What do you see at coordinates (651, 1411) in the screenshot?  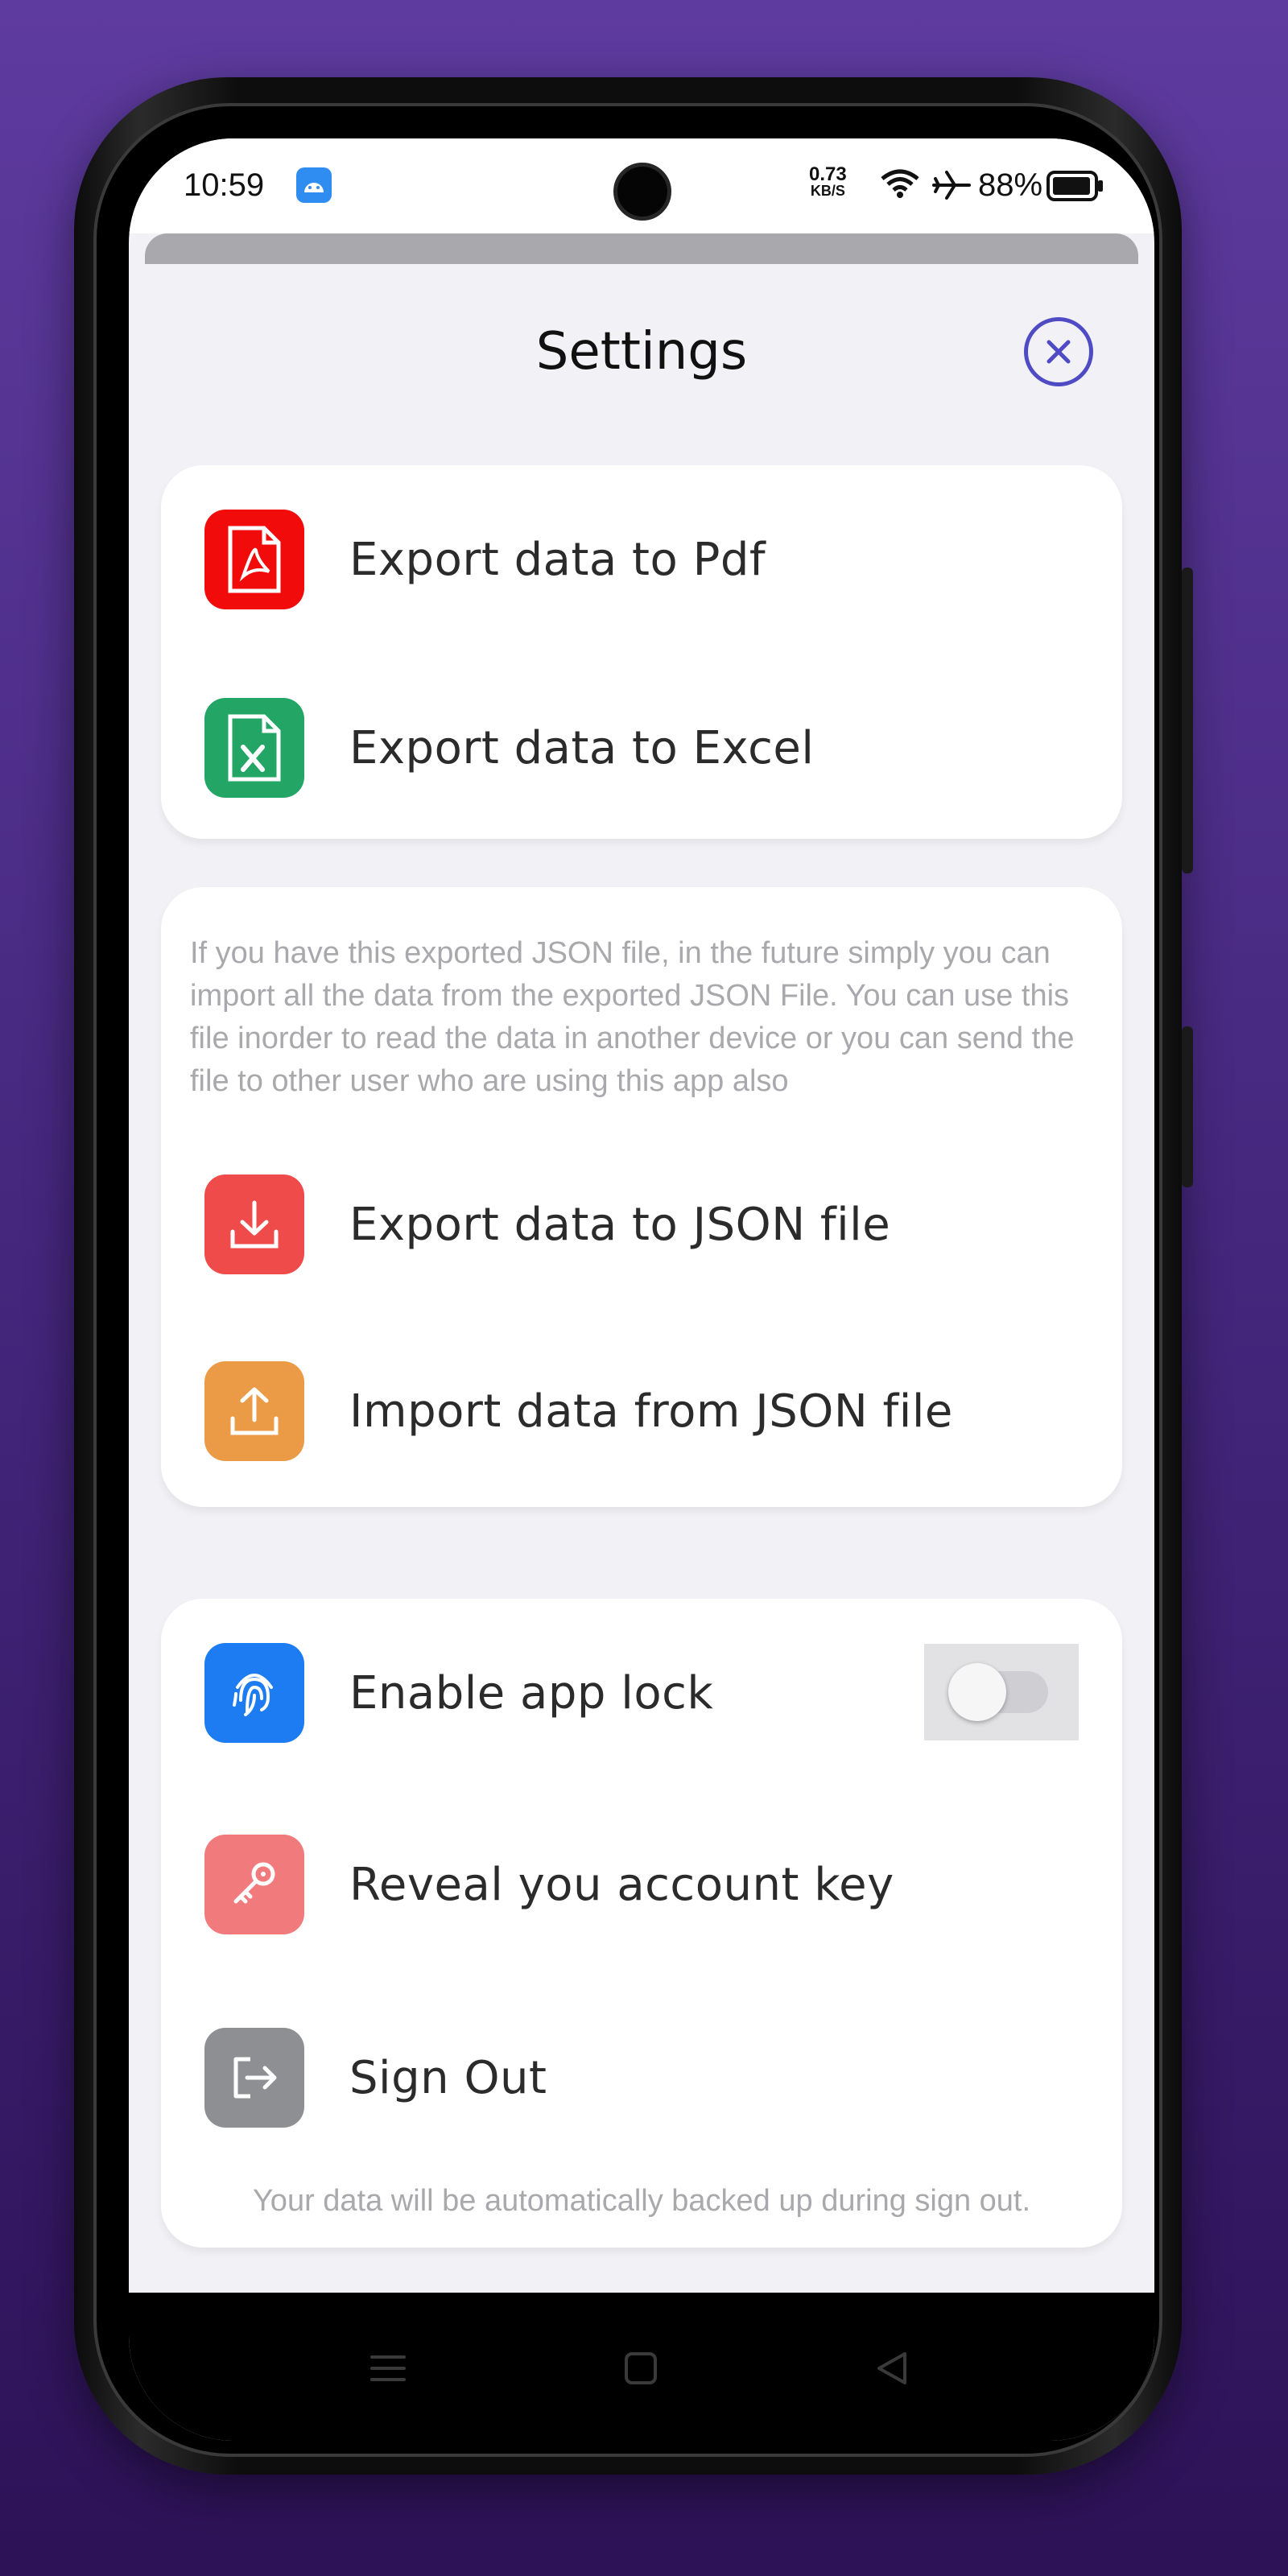 I see `import-json-label: Import data from JSON file` at bounding box center [651, 1411].